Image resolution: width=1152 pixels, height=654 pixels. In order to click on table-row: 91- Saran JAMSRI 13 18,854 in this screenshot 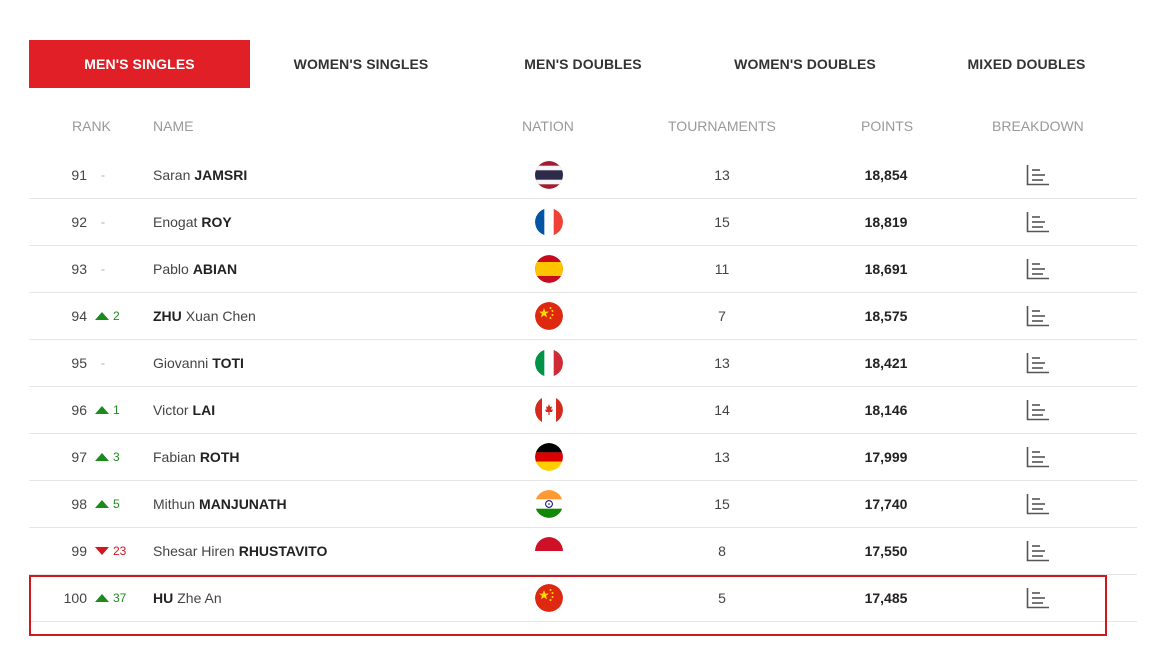, I will do `click(583, 175)`.